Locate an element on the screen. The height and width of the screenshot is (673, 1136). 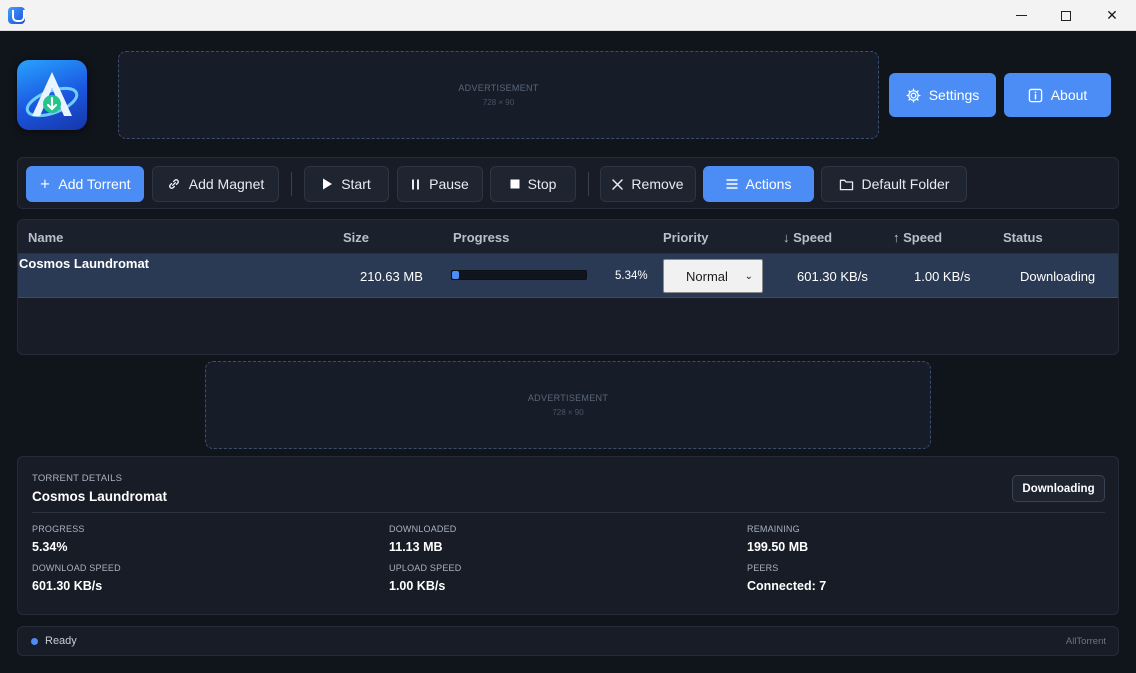
link-icon is located at coordinates (173, 184).